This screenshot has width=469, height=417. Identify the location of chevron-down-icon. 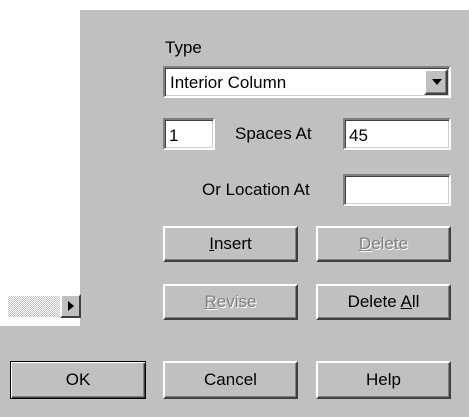
(437, 82).